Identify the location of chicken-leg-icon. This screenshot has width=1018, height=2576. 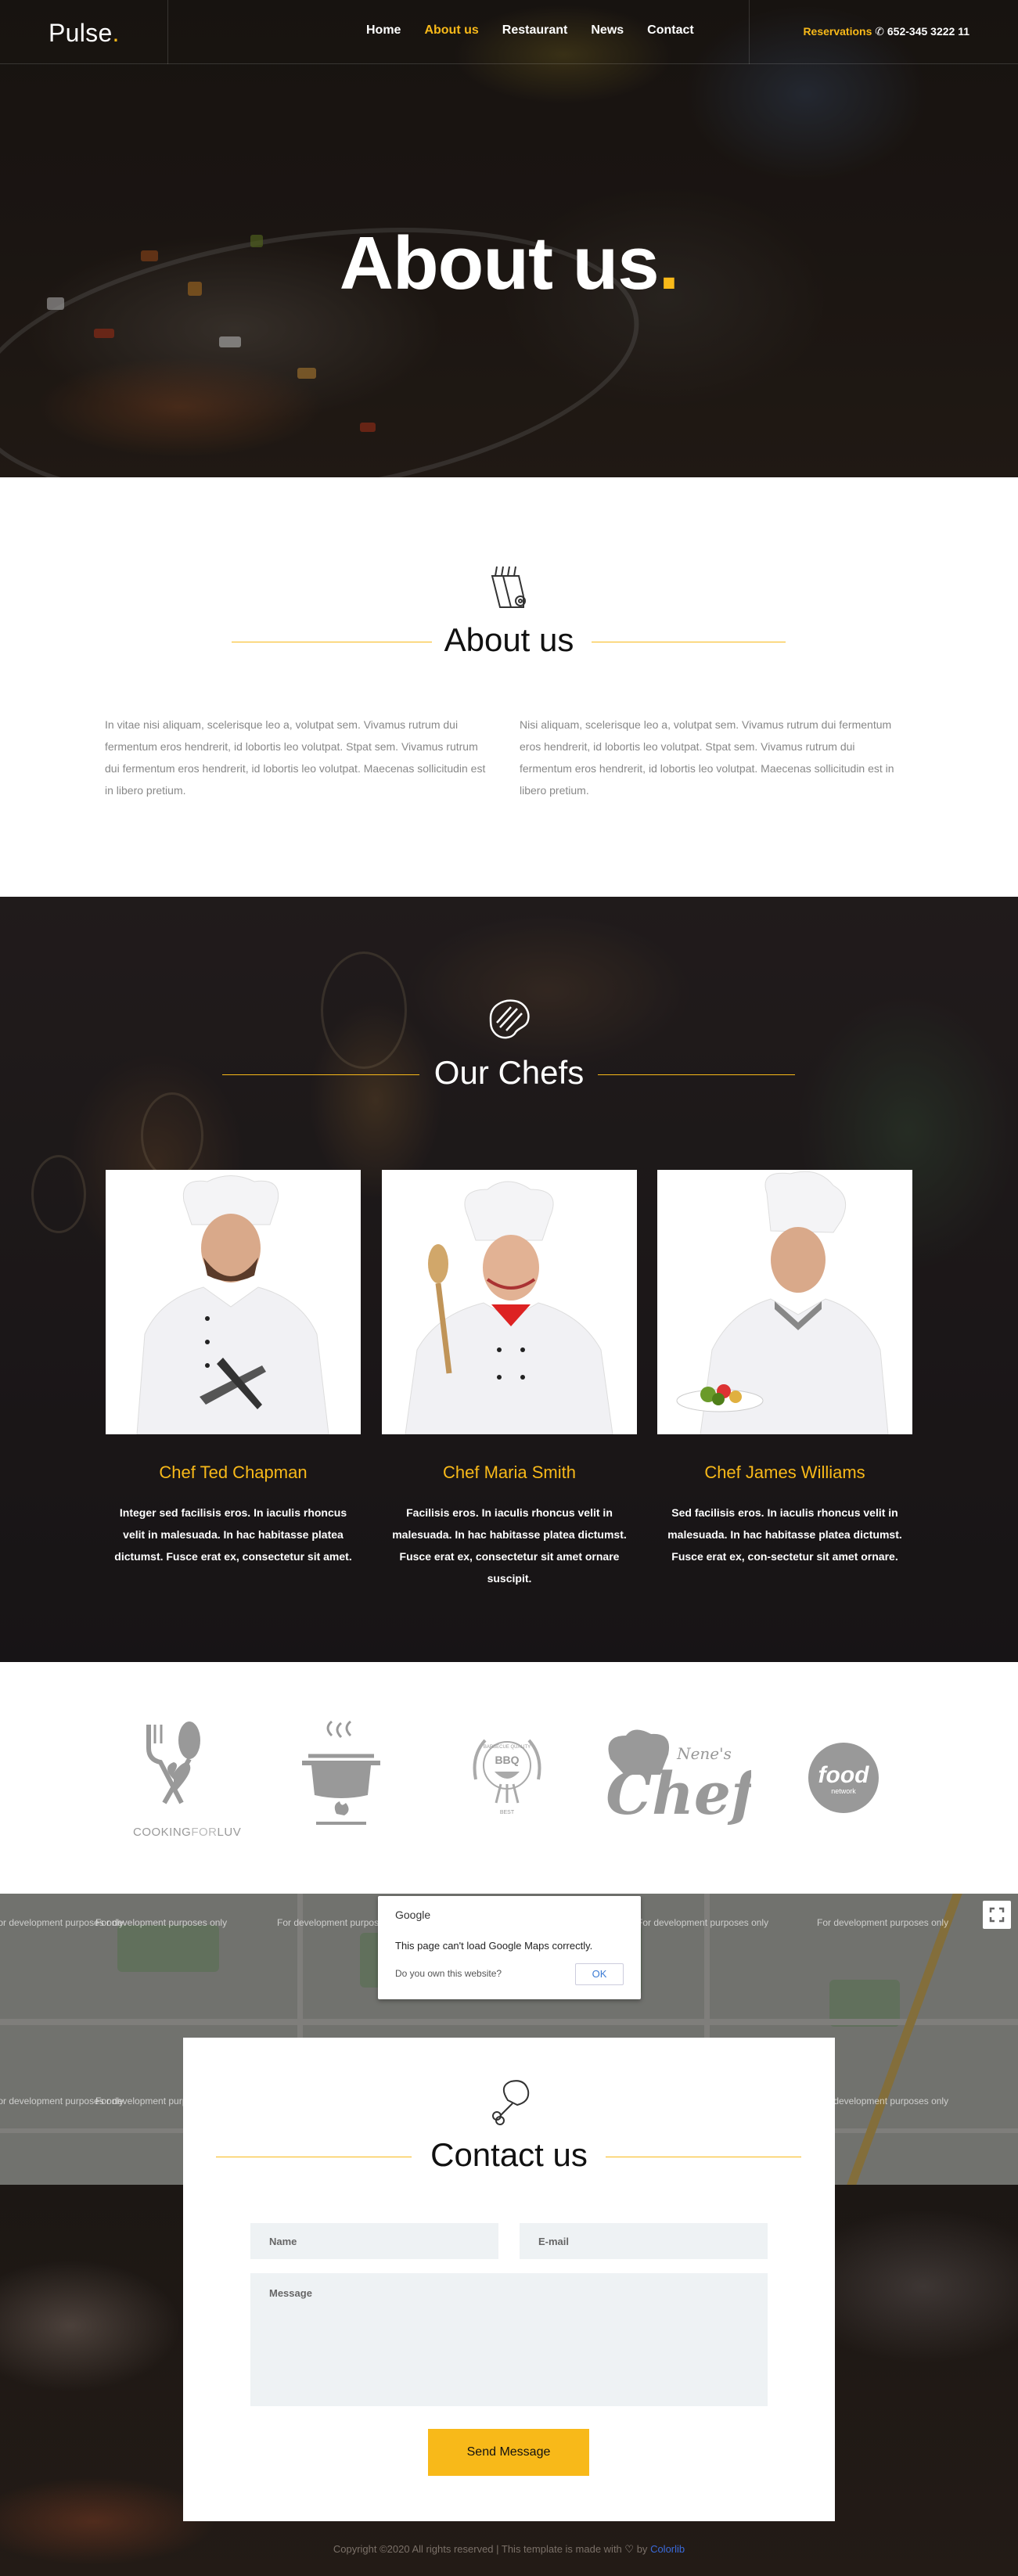
(509, 2102).